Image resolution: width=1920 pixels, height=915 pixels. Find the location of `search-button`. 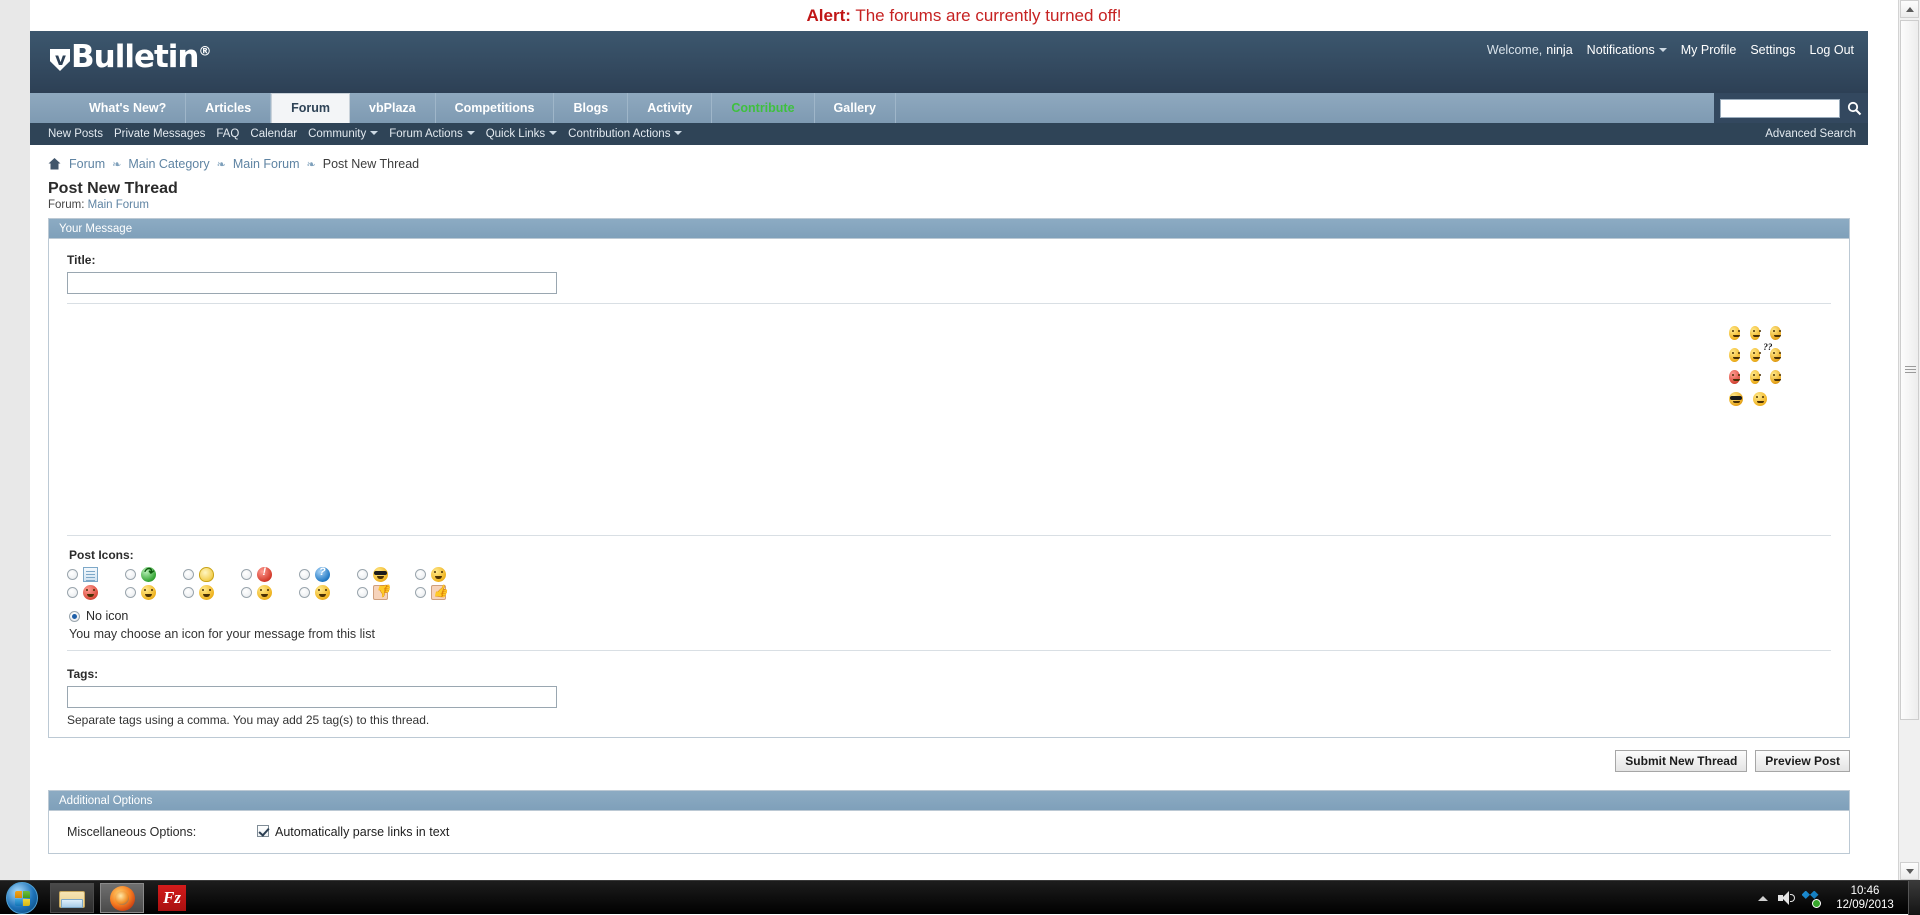

search-button is located at coordinates (1854, 108).